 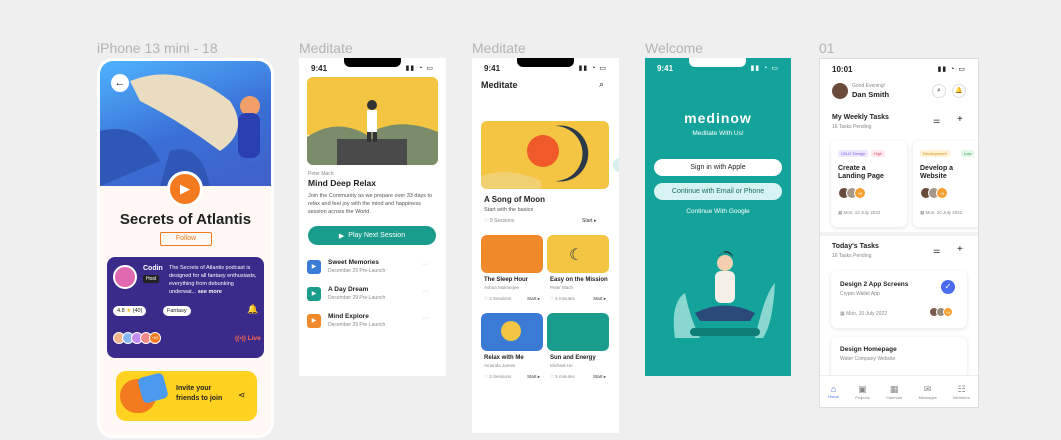 I want to click on nav-label: Projects, so click(x=862, y=397).